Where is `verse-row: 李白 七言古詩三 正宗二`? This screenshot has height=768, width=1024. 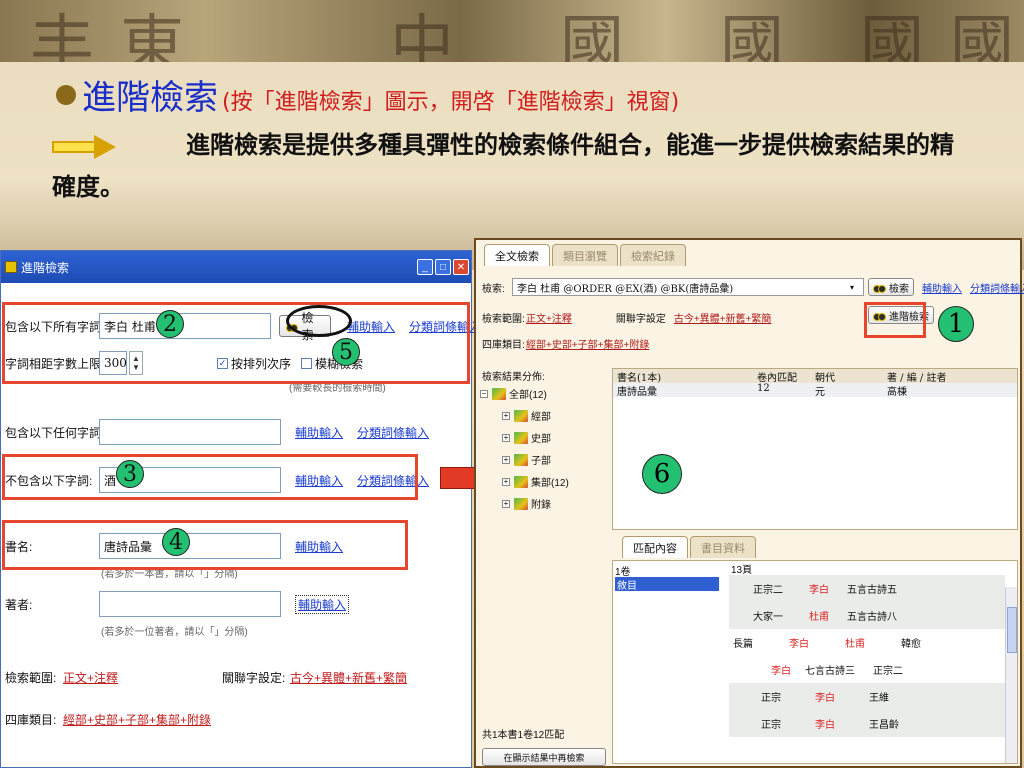
verse-row: 李白 七言古詩三 正宗二 is located at coordinates (867, 669).